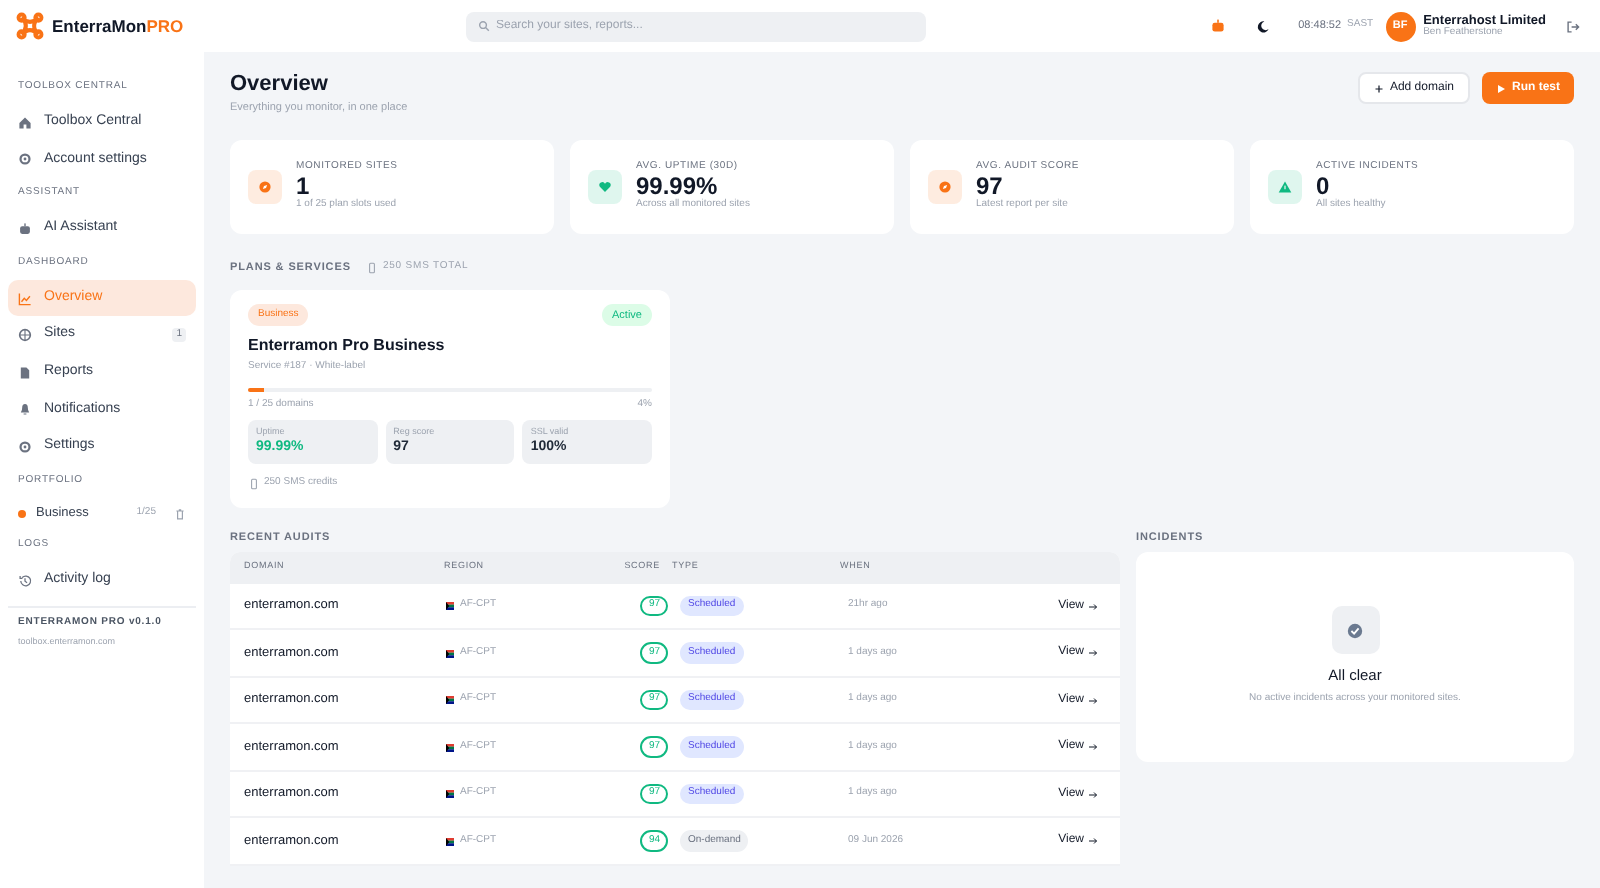  Describe the element at coordinates (118, 26) in the screenshot. I see `brand-name: EnterraMonPRO` at that location.